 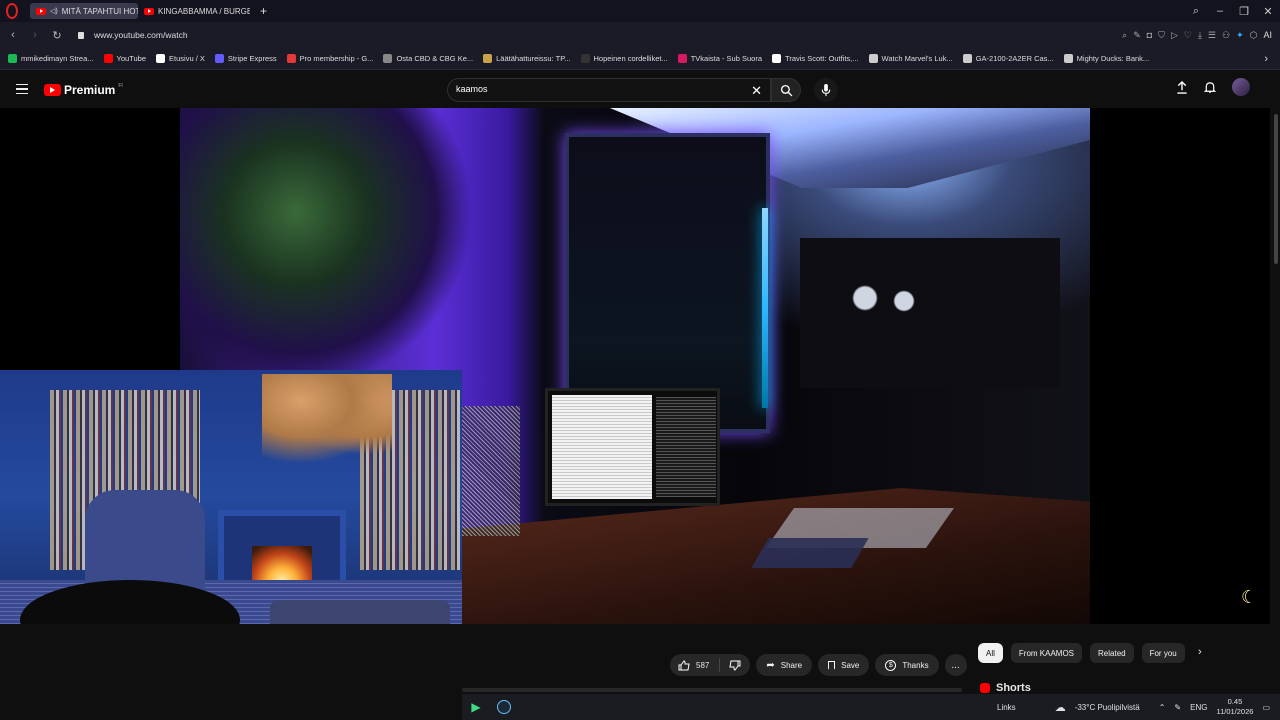 What do you see at coordinates (1161, 35) in the screenshot?
I see `shield-icon: ⛉` at bounding box center [1161, 35].